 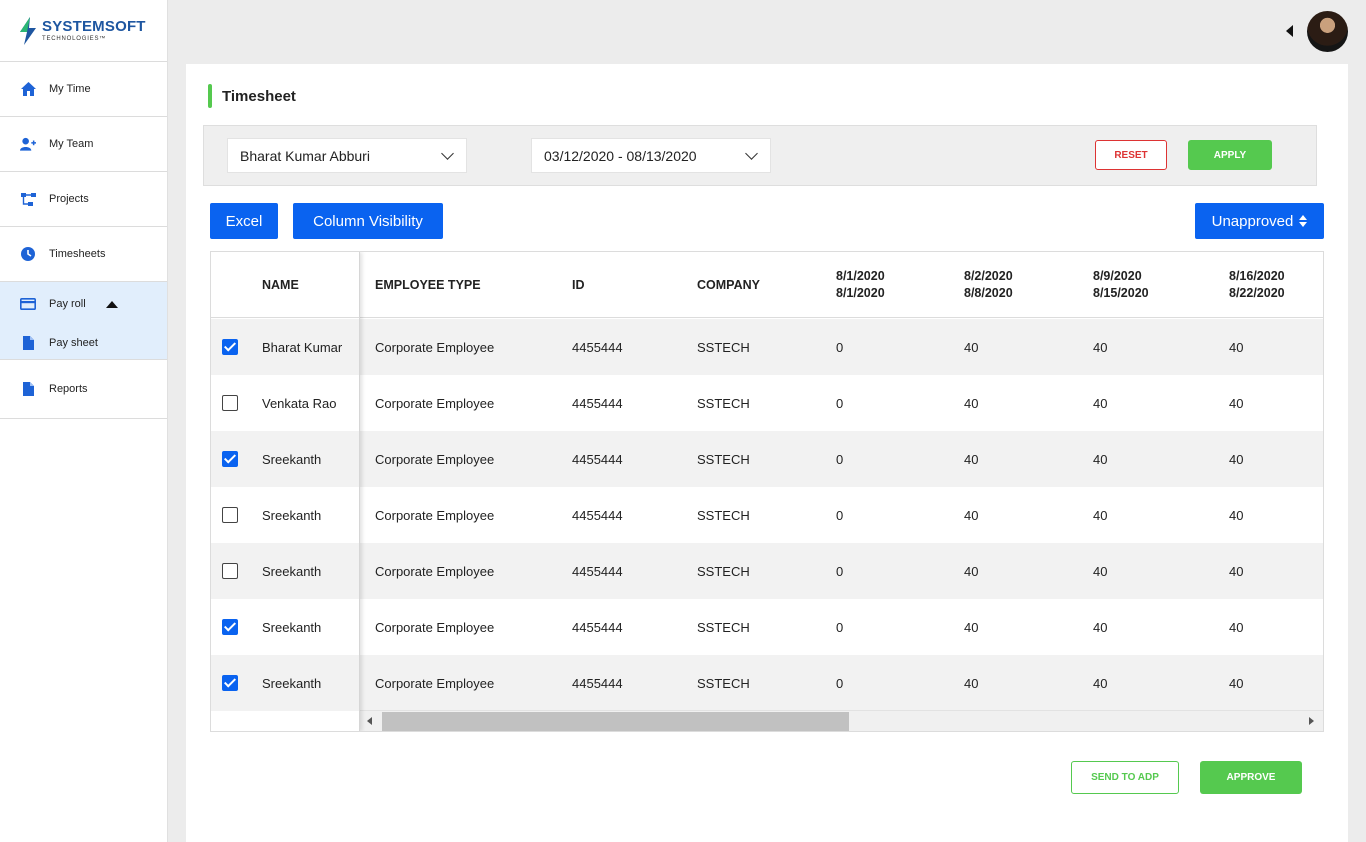 I want to click on column-visibility-button: Column Visibility, so click(x=368, y=221).